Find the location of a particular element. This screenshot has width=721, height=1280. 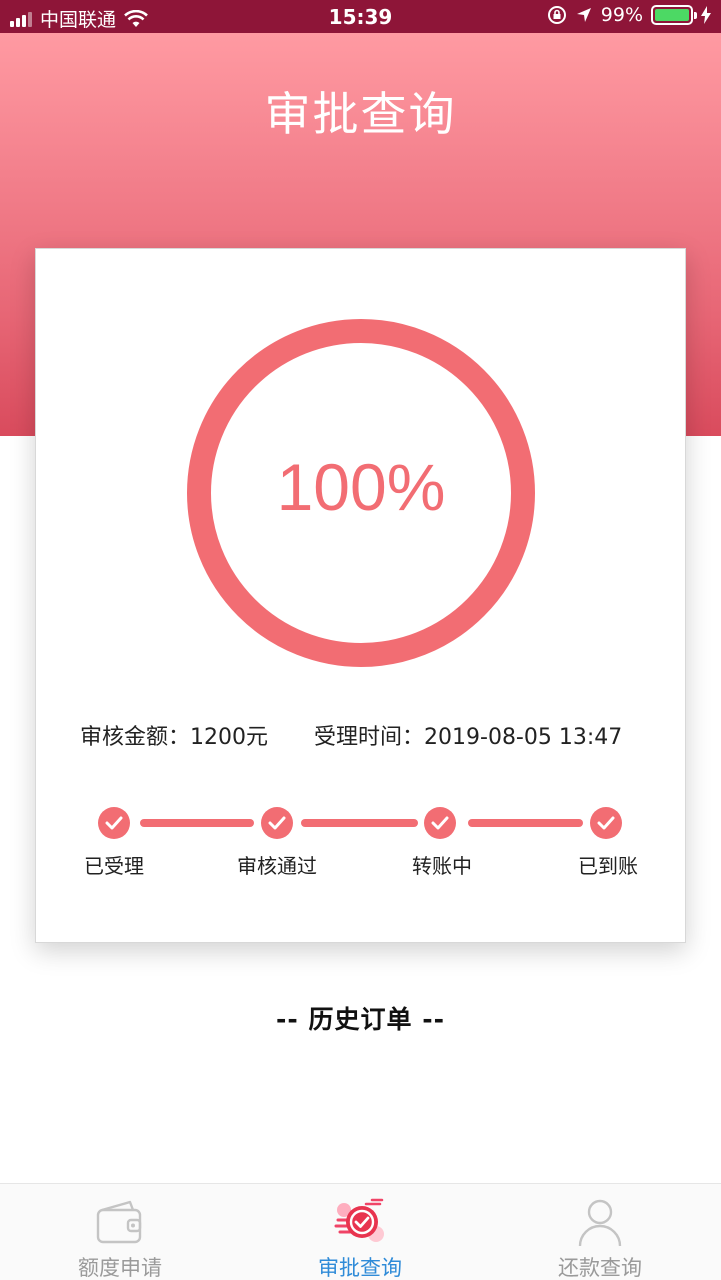

time-info: 受理时间：2019-08-05 13:47 is located at coordinates (468, 735).